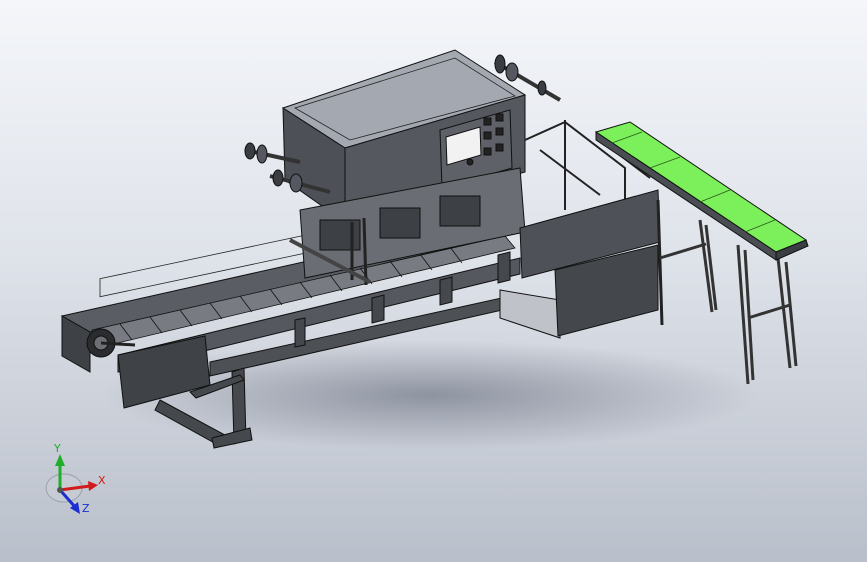 This screenshot has height=562, width=867. What do you see at coordinates (581, 264) in the screenshot?
I see `lower-cabinet` at bounding box center [581, 264].